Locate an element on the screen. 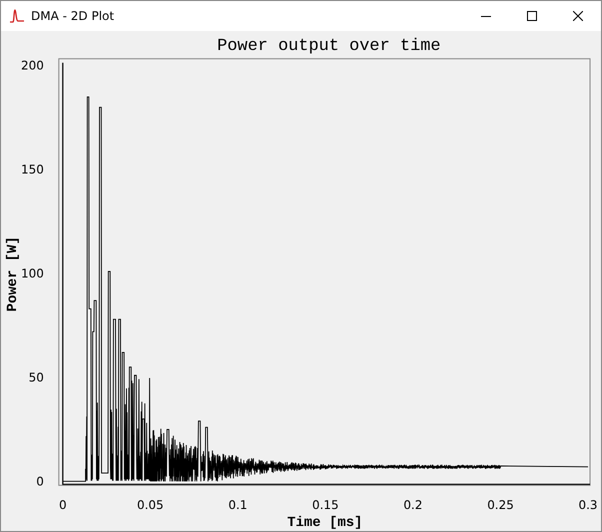 This screenshot has width=602, height=532. x-tick-label: 0.2 is located at coordinates (412, 505).